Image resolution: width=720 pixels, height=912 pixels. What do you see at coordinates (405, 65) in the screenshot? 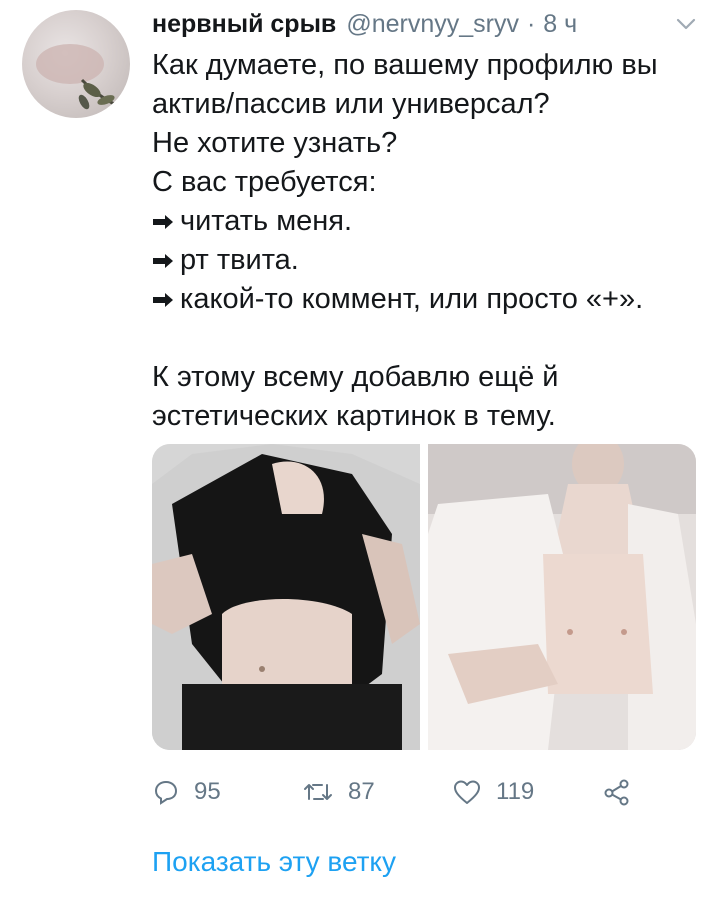
I see `tweet-line: Как думаете, по вашему профилю вы` at bounding box center [405, 65].